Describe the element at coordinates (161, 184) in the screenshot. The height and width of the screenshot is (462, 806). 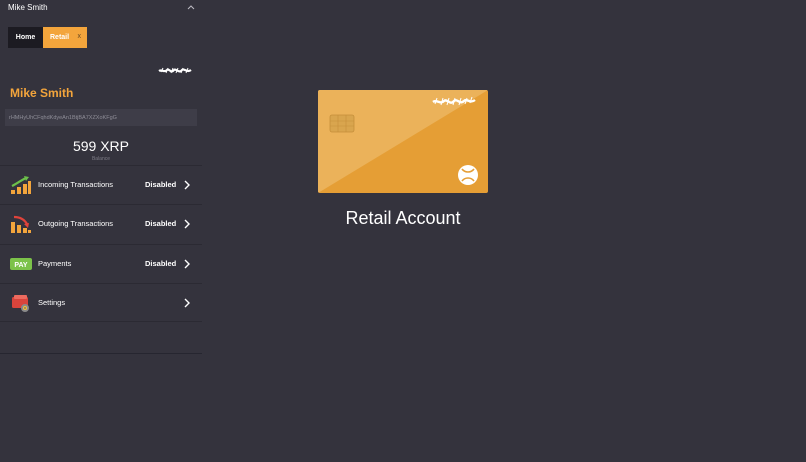
I see `status-incoming: Disabled` at that location.